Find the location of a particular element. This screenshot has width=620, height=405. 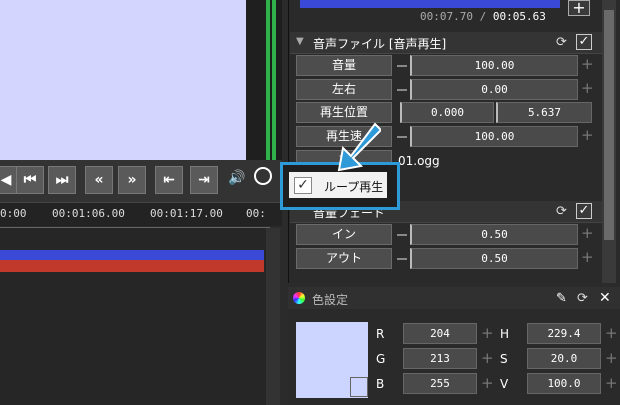

color-panel-title: 色設定 is located at coordinates (330, 300).